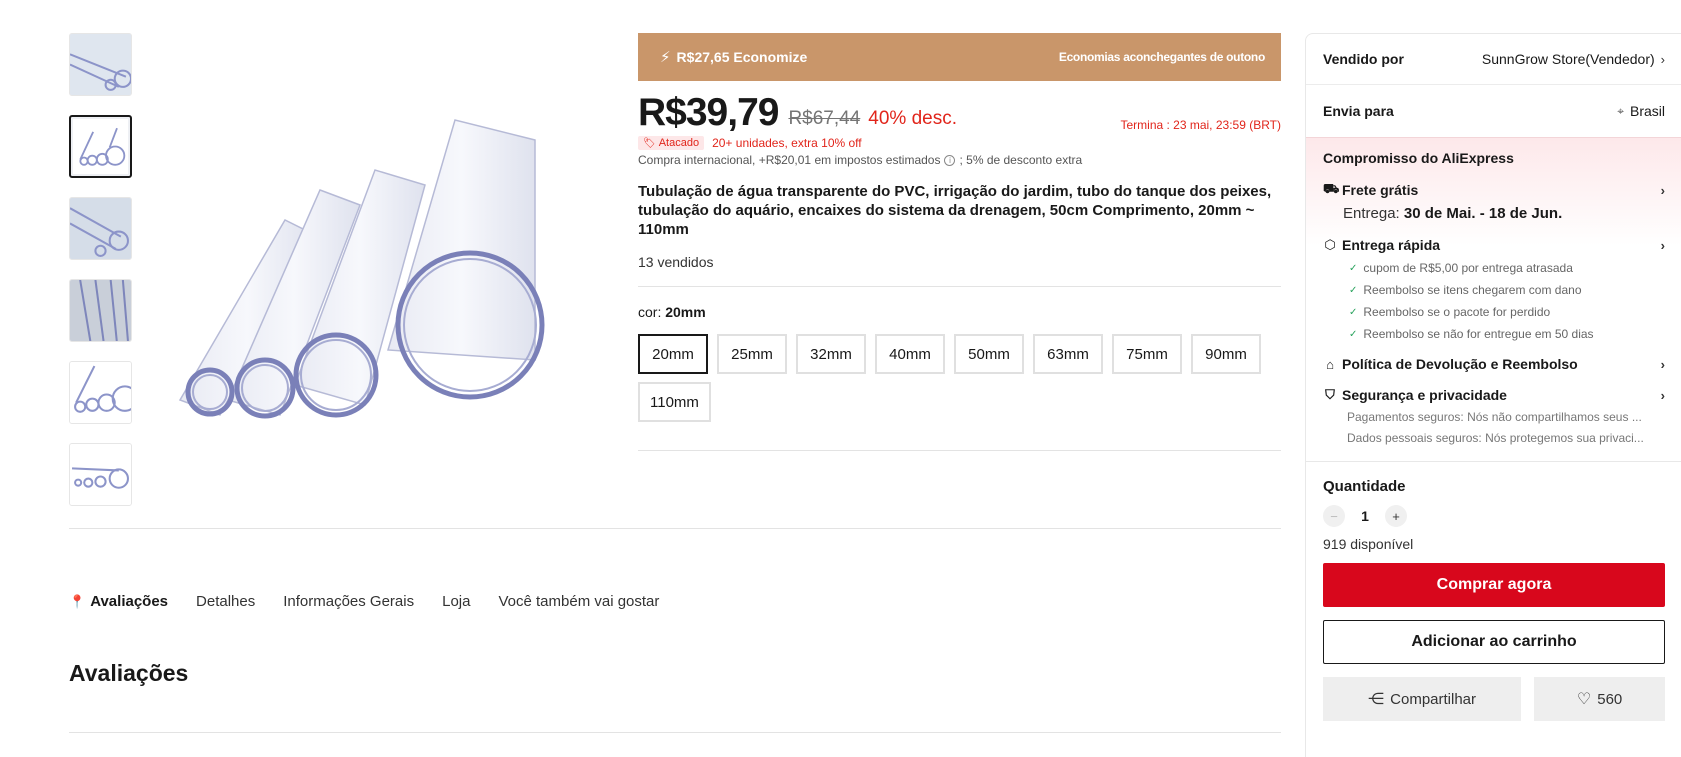  Describe the element at coordinates (348, 601) in the screenshot. I see `tab-informacoes-gerais: Informações Gerais` at that location.